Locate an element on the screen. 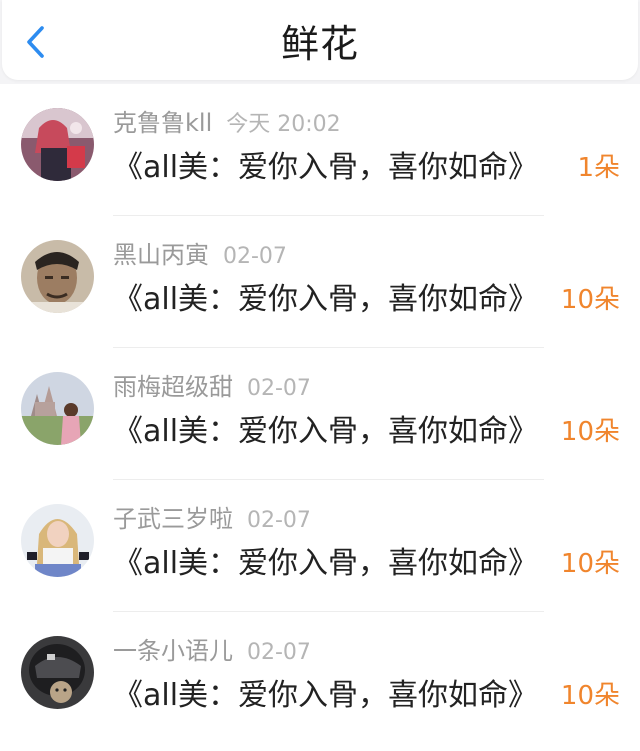 This screenshot has height=751, width=640. item-meta: 一条小语儿 02-07 is located at coordinates (212, 651).